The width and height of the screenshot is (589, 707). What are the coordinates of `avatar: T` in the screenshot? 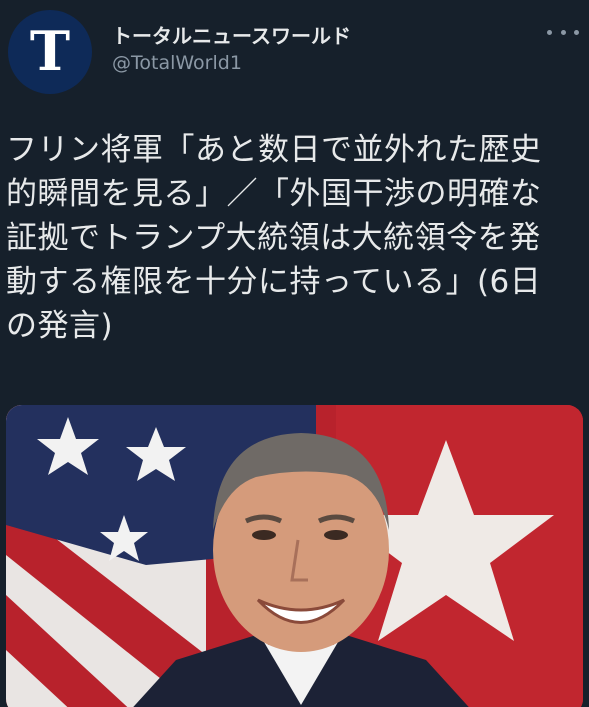 It's located at (50, 52).